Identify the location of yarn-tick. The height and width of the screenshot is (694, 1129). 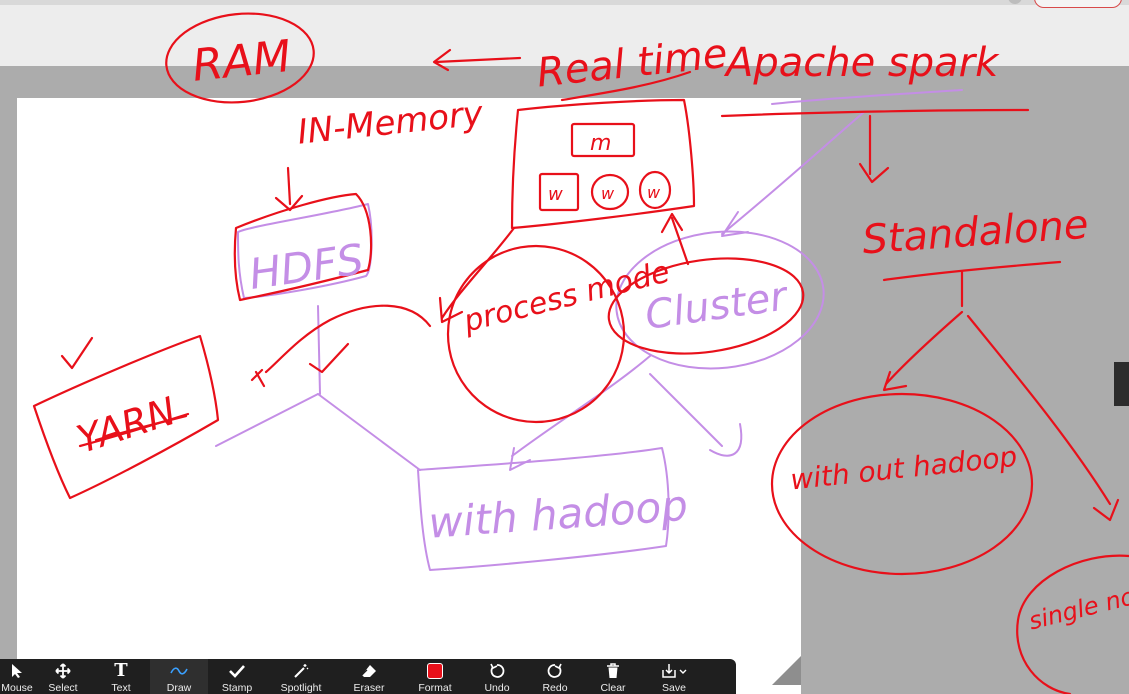
(77, 353).